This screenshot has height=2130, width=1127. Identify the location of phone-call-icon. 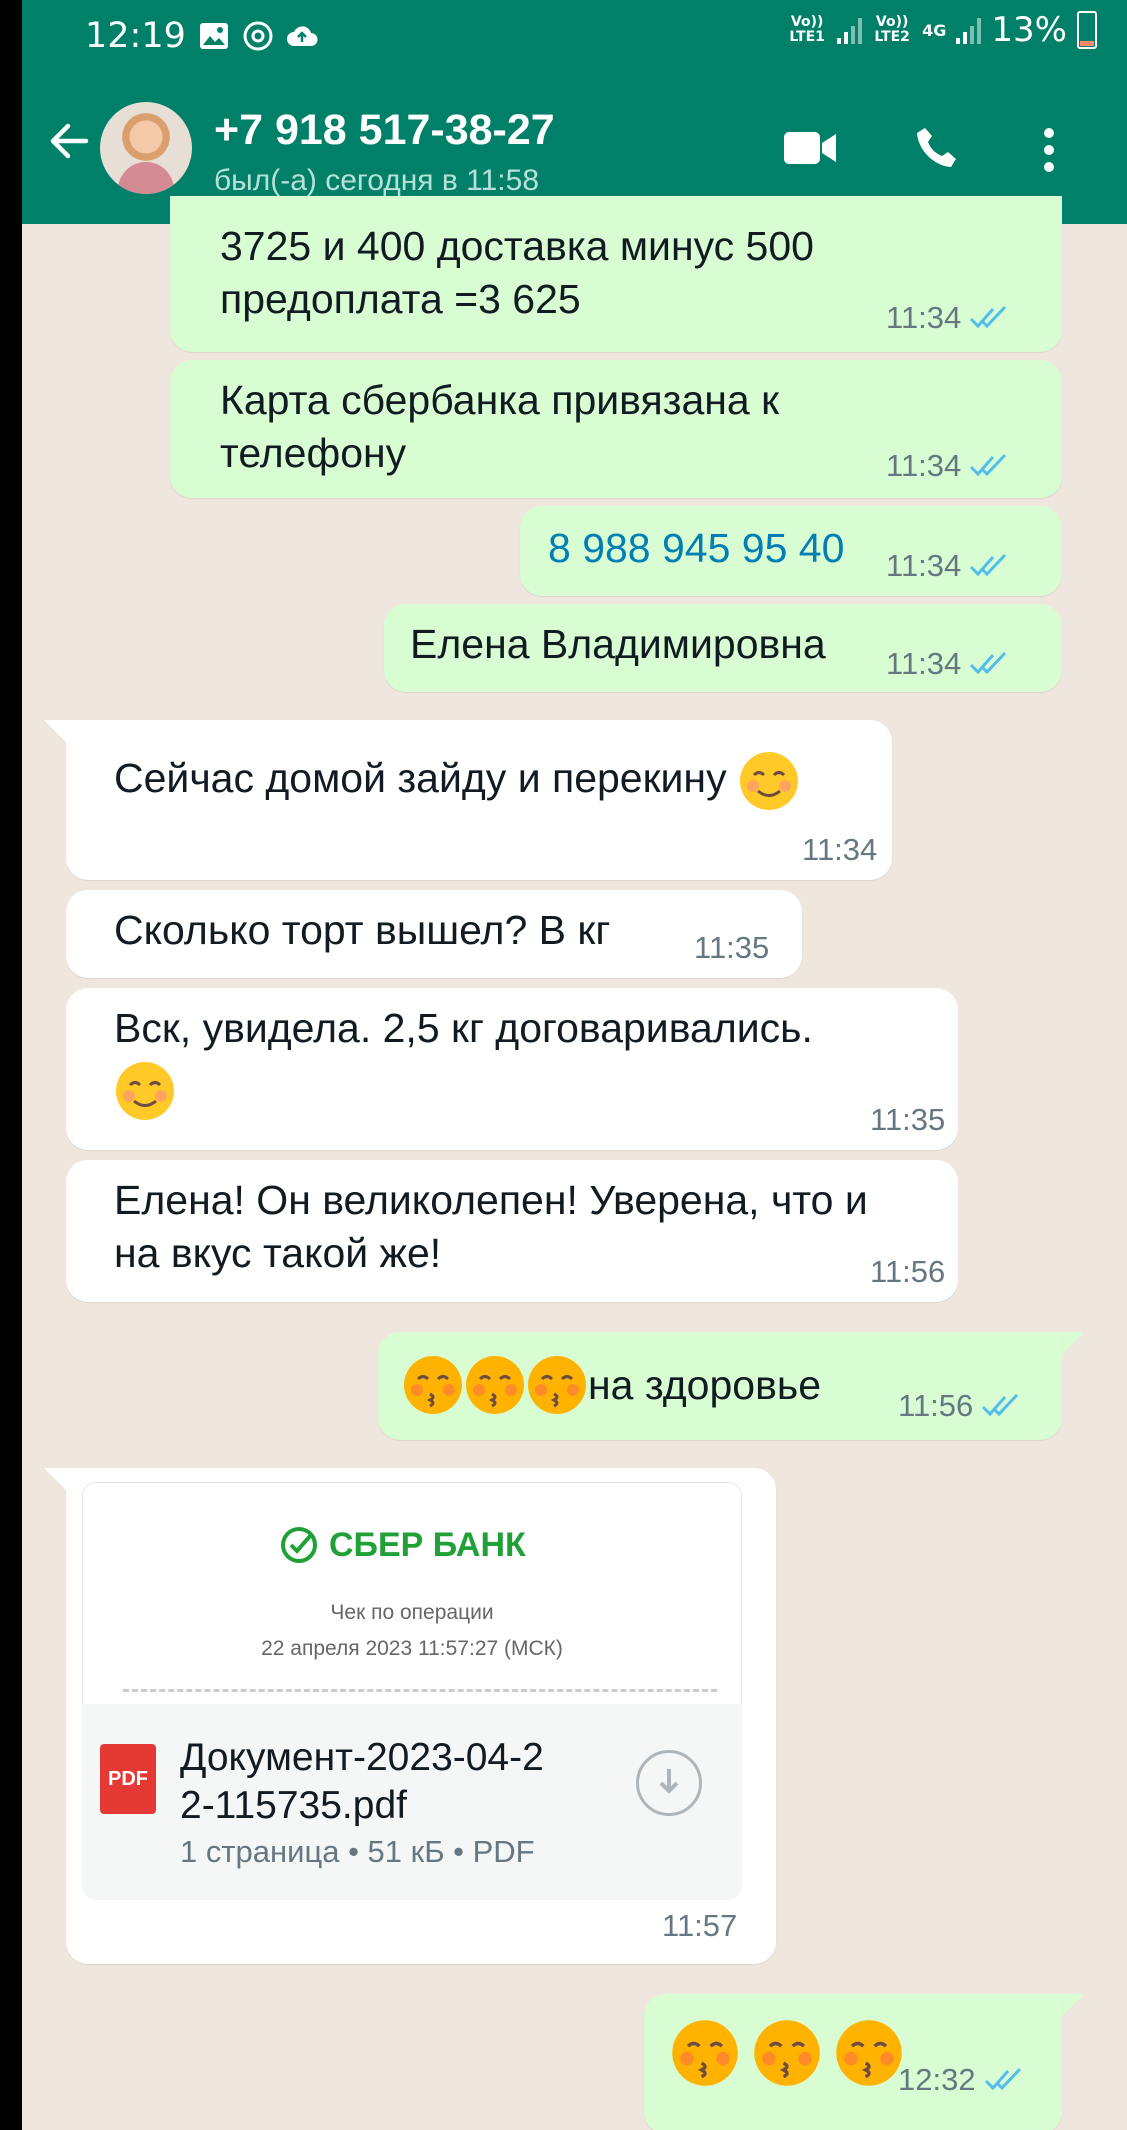
(936, 148).